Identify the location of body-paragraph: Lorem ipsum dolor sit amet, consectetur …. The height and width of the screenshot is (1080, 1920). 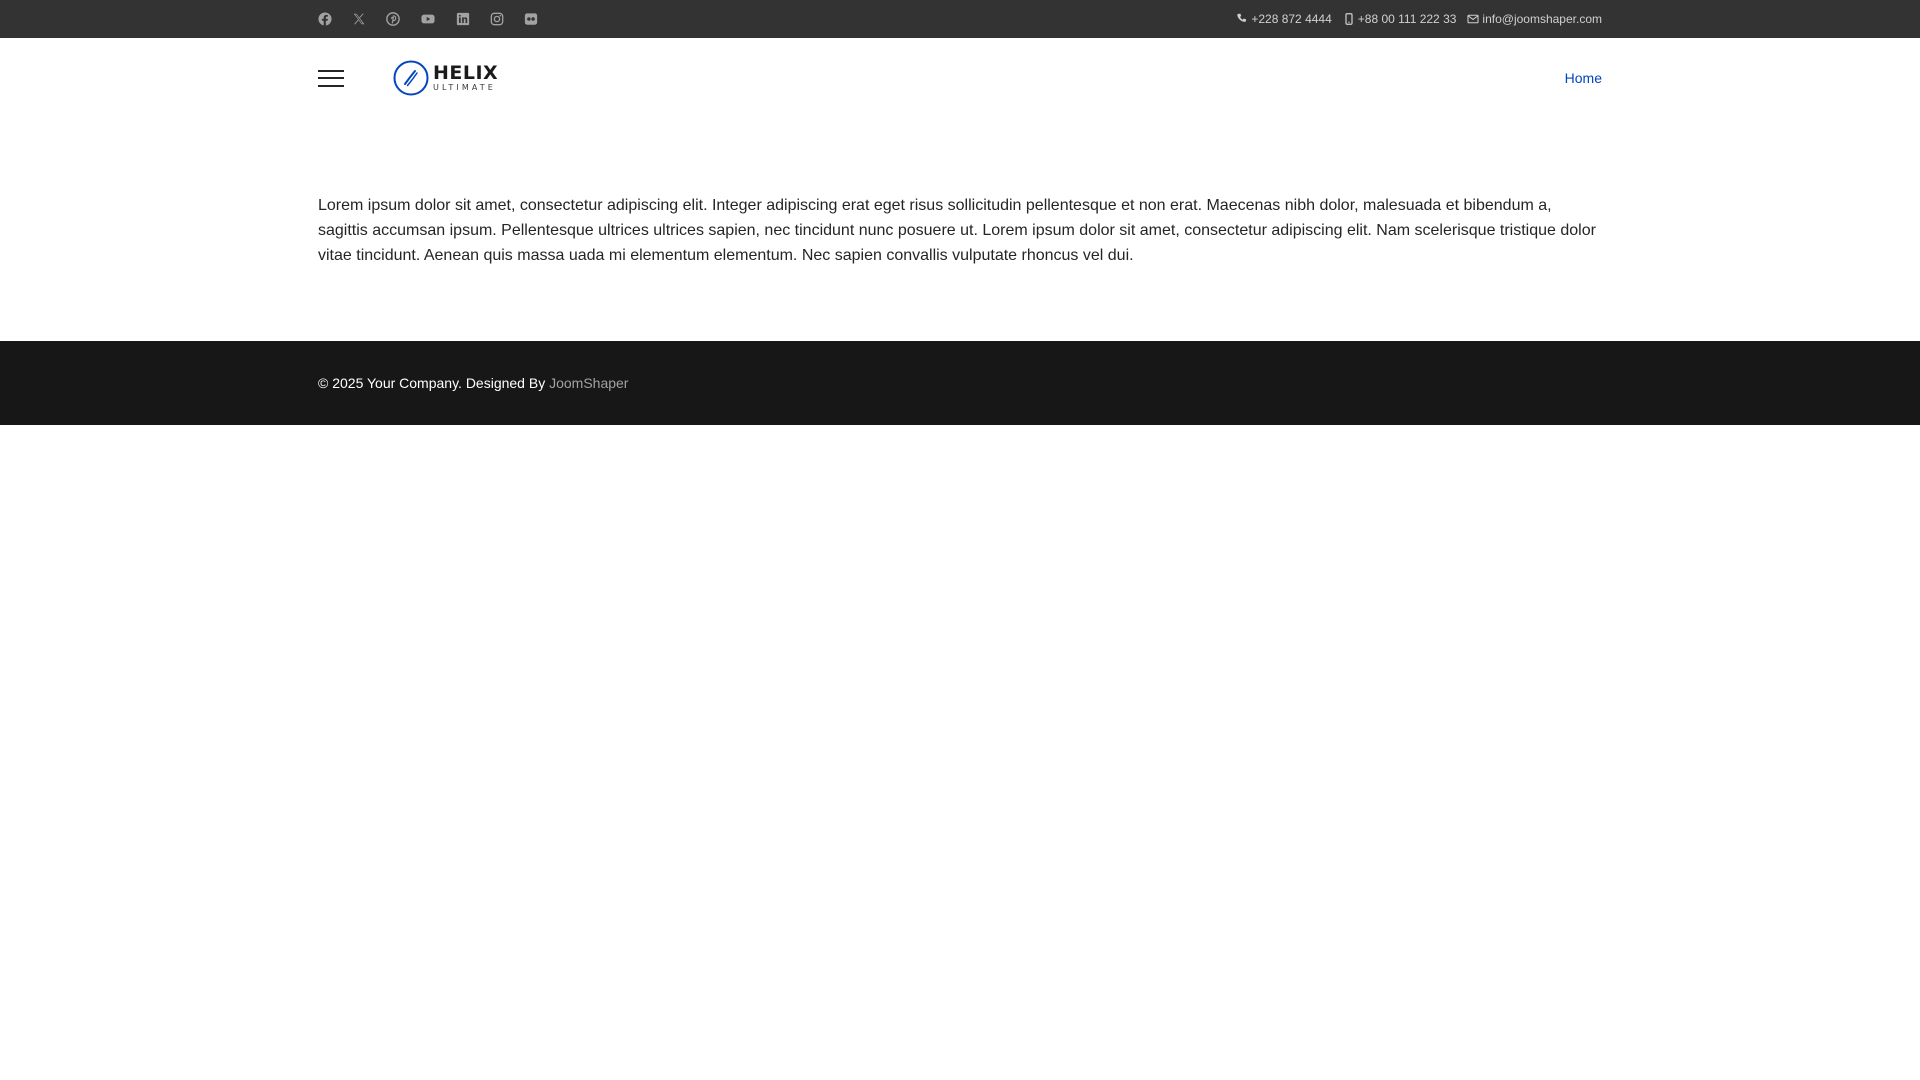
(957, 230).